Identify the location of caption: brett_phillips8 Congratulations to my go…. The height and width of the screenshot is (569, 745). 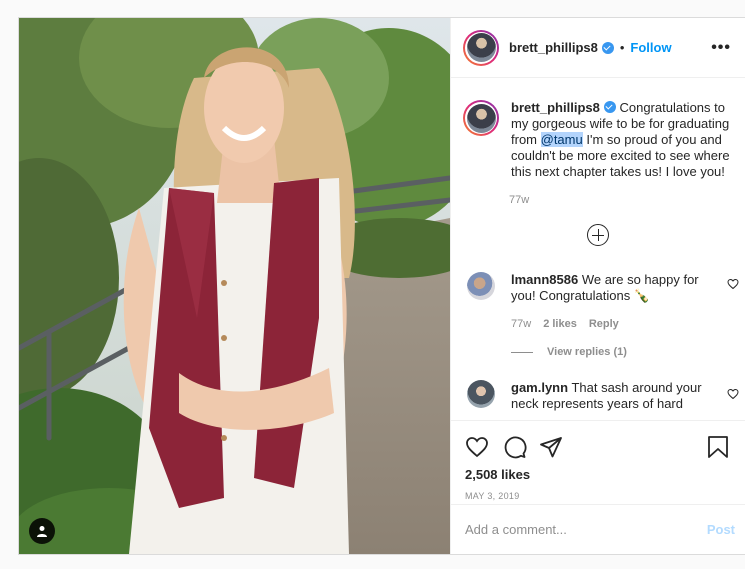
(598, 129).